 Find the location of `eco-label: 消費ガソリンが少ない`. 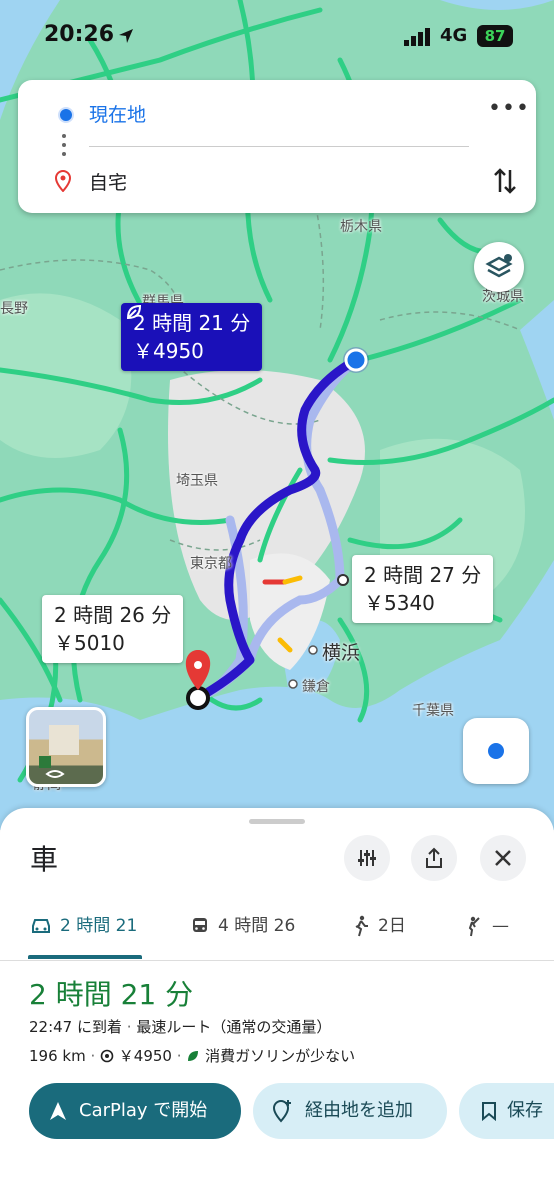

eco-label: 消費ガソリンが少ない is located at coordinates (280, 1056).